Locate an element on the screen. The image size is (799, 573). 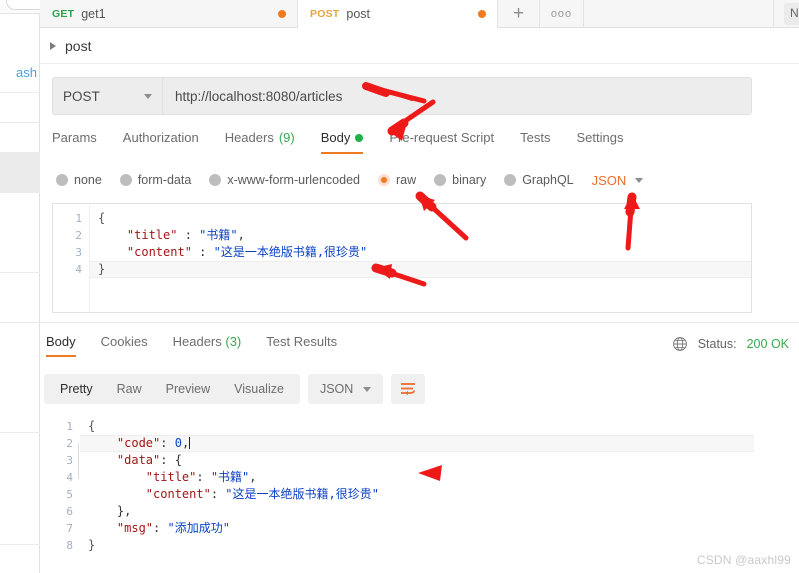
url-input: http://localhost:8080/articles is located at coordinates (457, 96).